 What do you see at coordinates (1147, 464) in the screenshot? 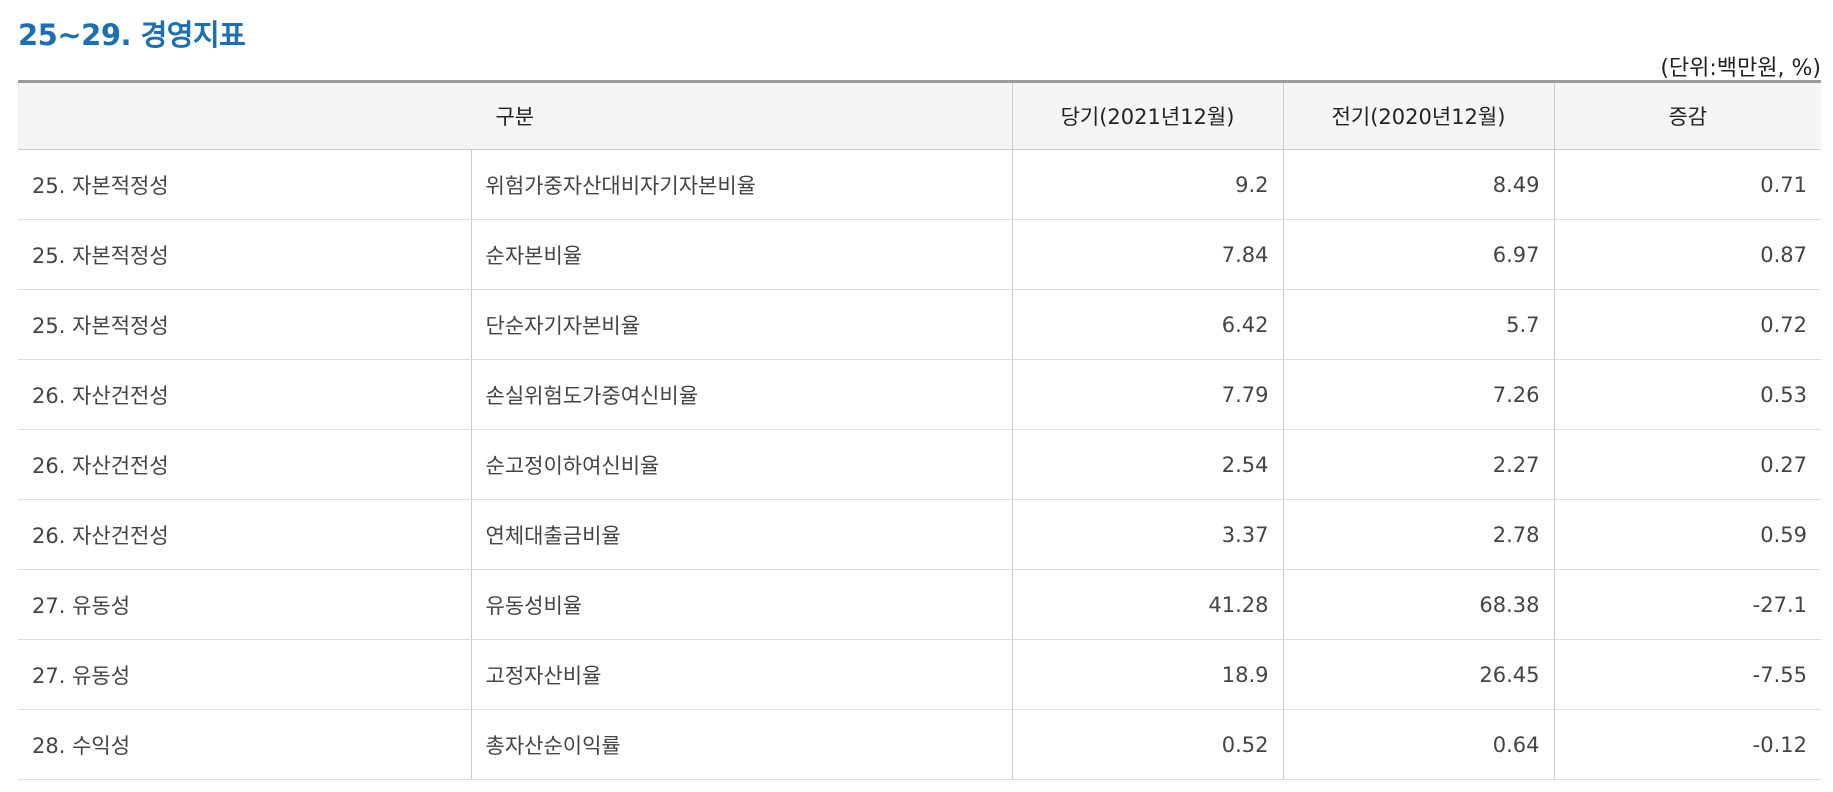
I see `cell-current: 2.54` at bounding box center [1147, 464].